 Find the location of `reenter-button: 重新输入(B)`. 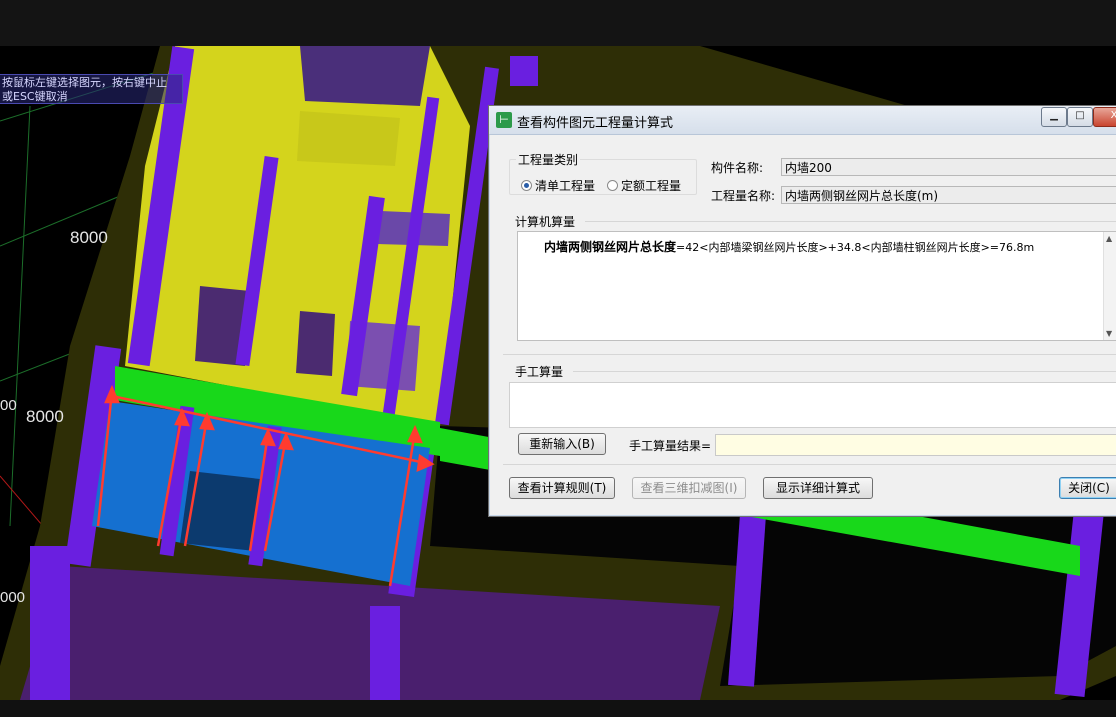

reenter-button: 重新输入(B) is located at coordinates (562, 444).